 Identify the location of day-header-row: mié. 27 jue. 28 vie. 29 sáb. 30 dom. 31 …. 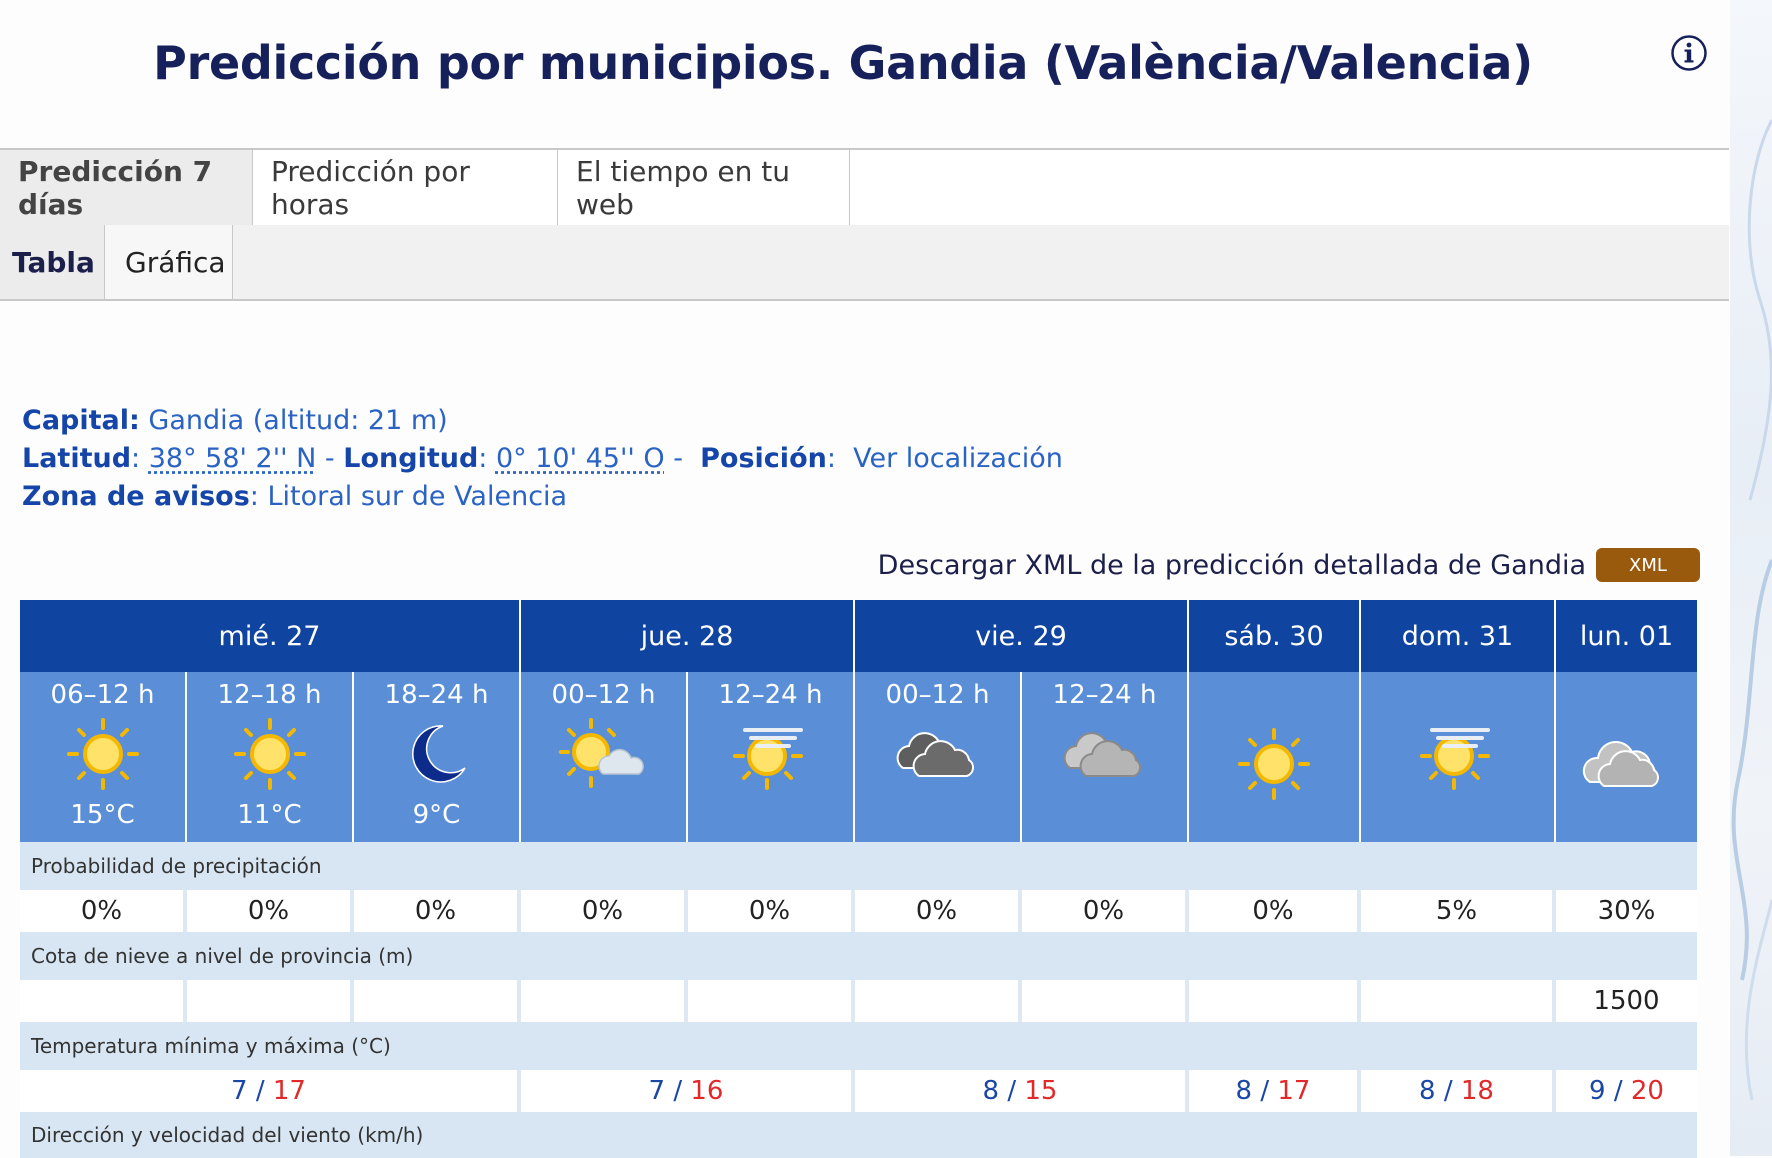
(858, 636).